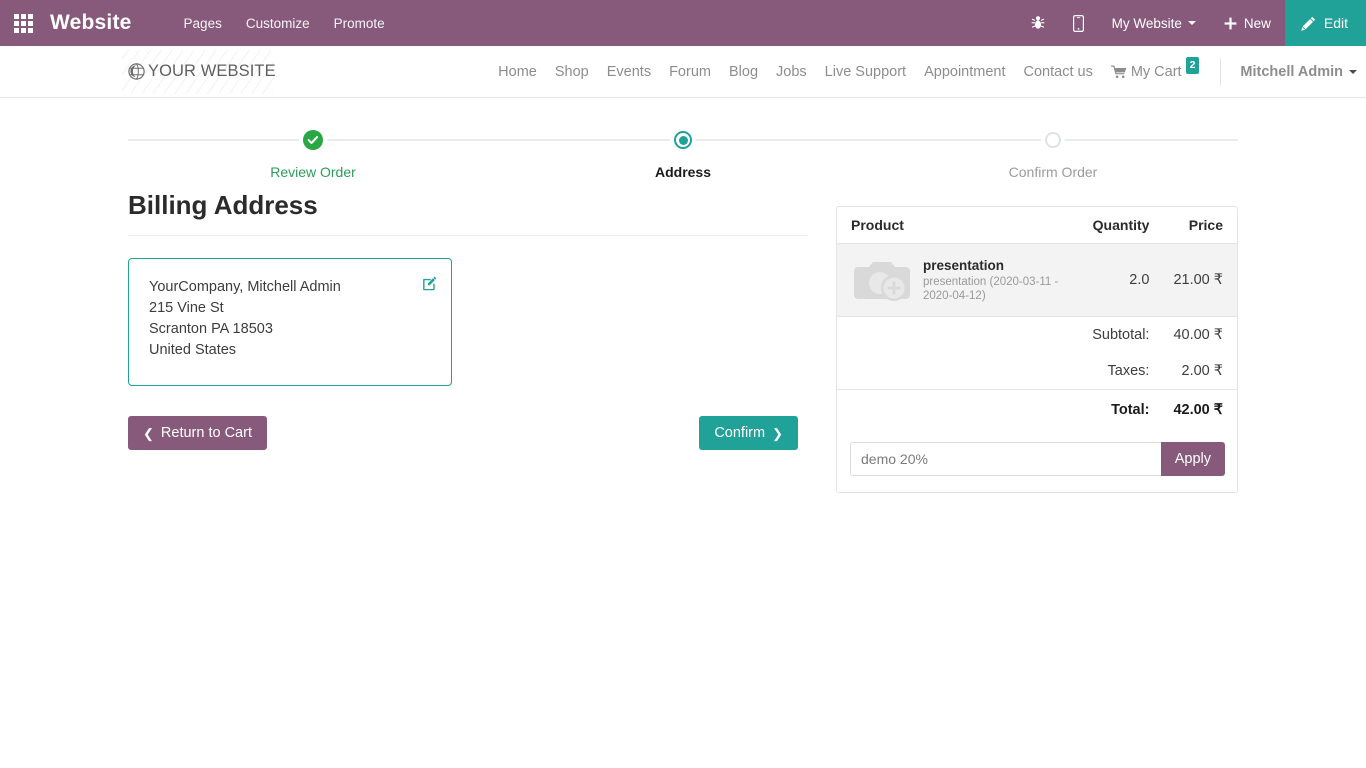  What do you see at coordinates (1221, 71) in the screenshot?
I see `nav-divider` at bounding box center [1221, 71].